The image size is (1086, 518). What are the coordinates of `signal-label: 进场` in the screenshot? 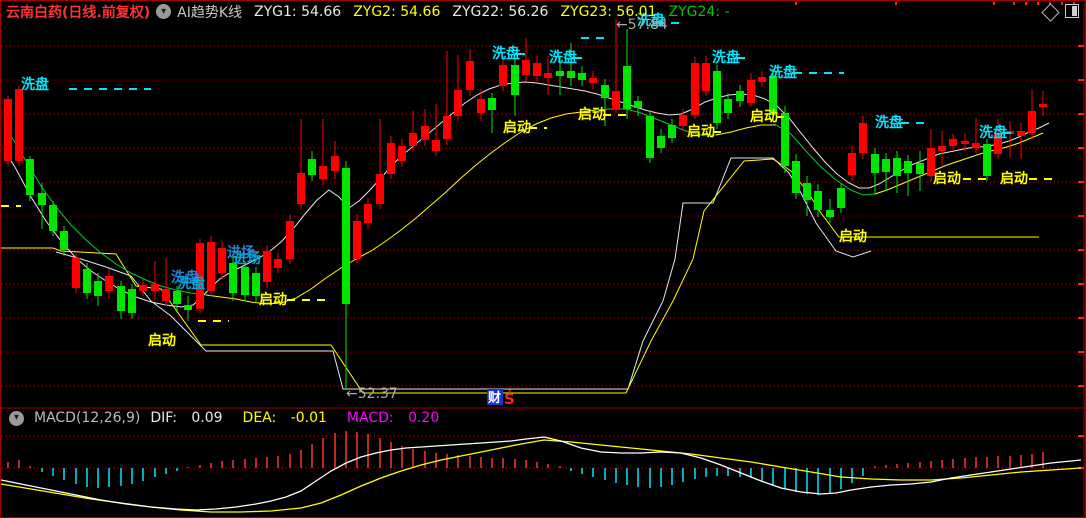 It's located at (247, 259).